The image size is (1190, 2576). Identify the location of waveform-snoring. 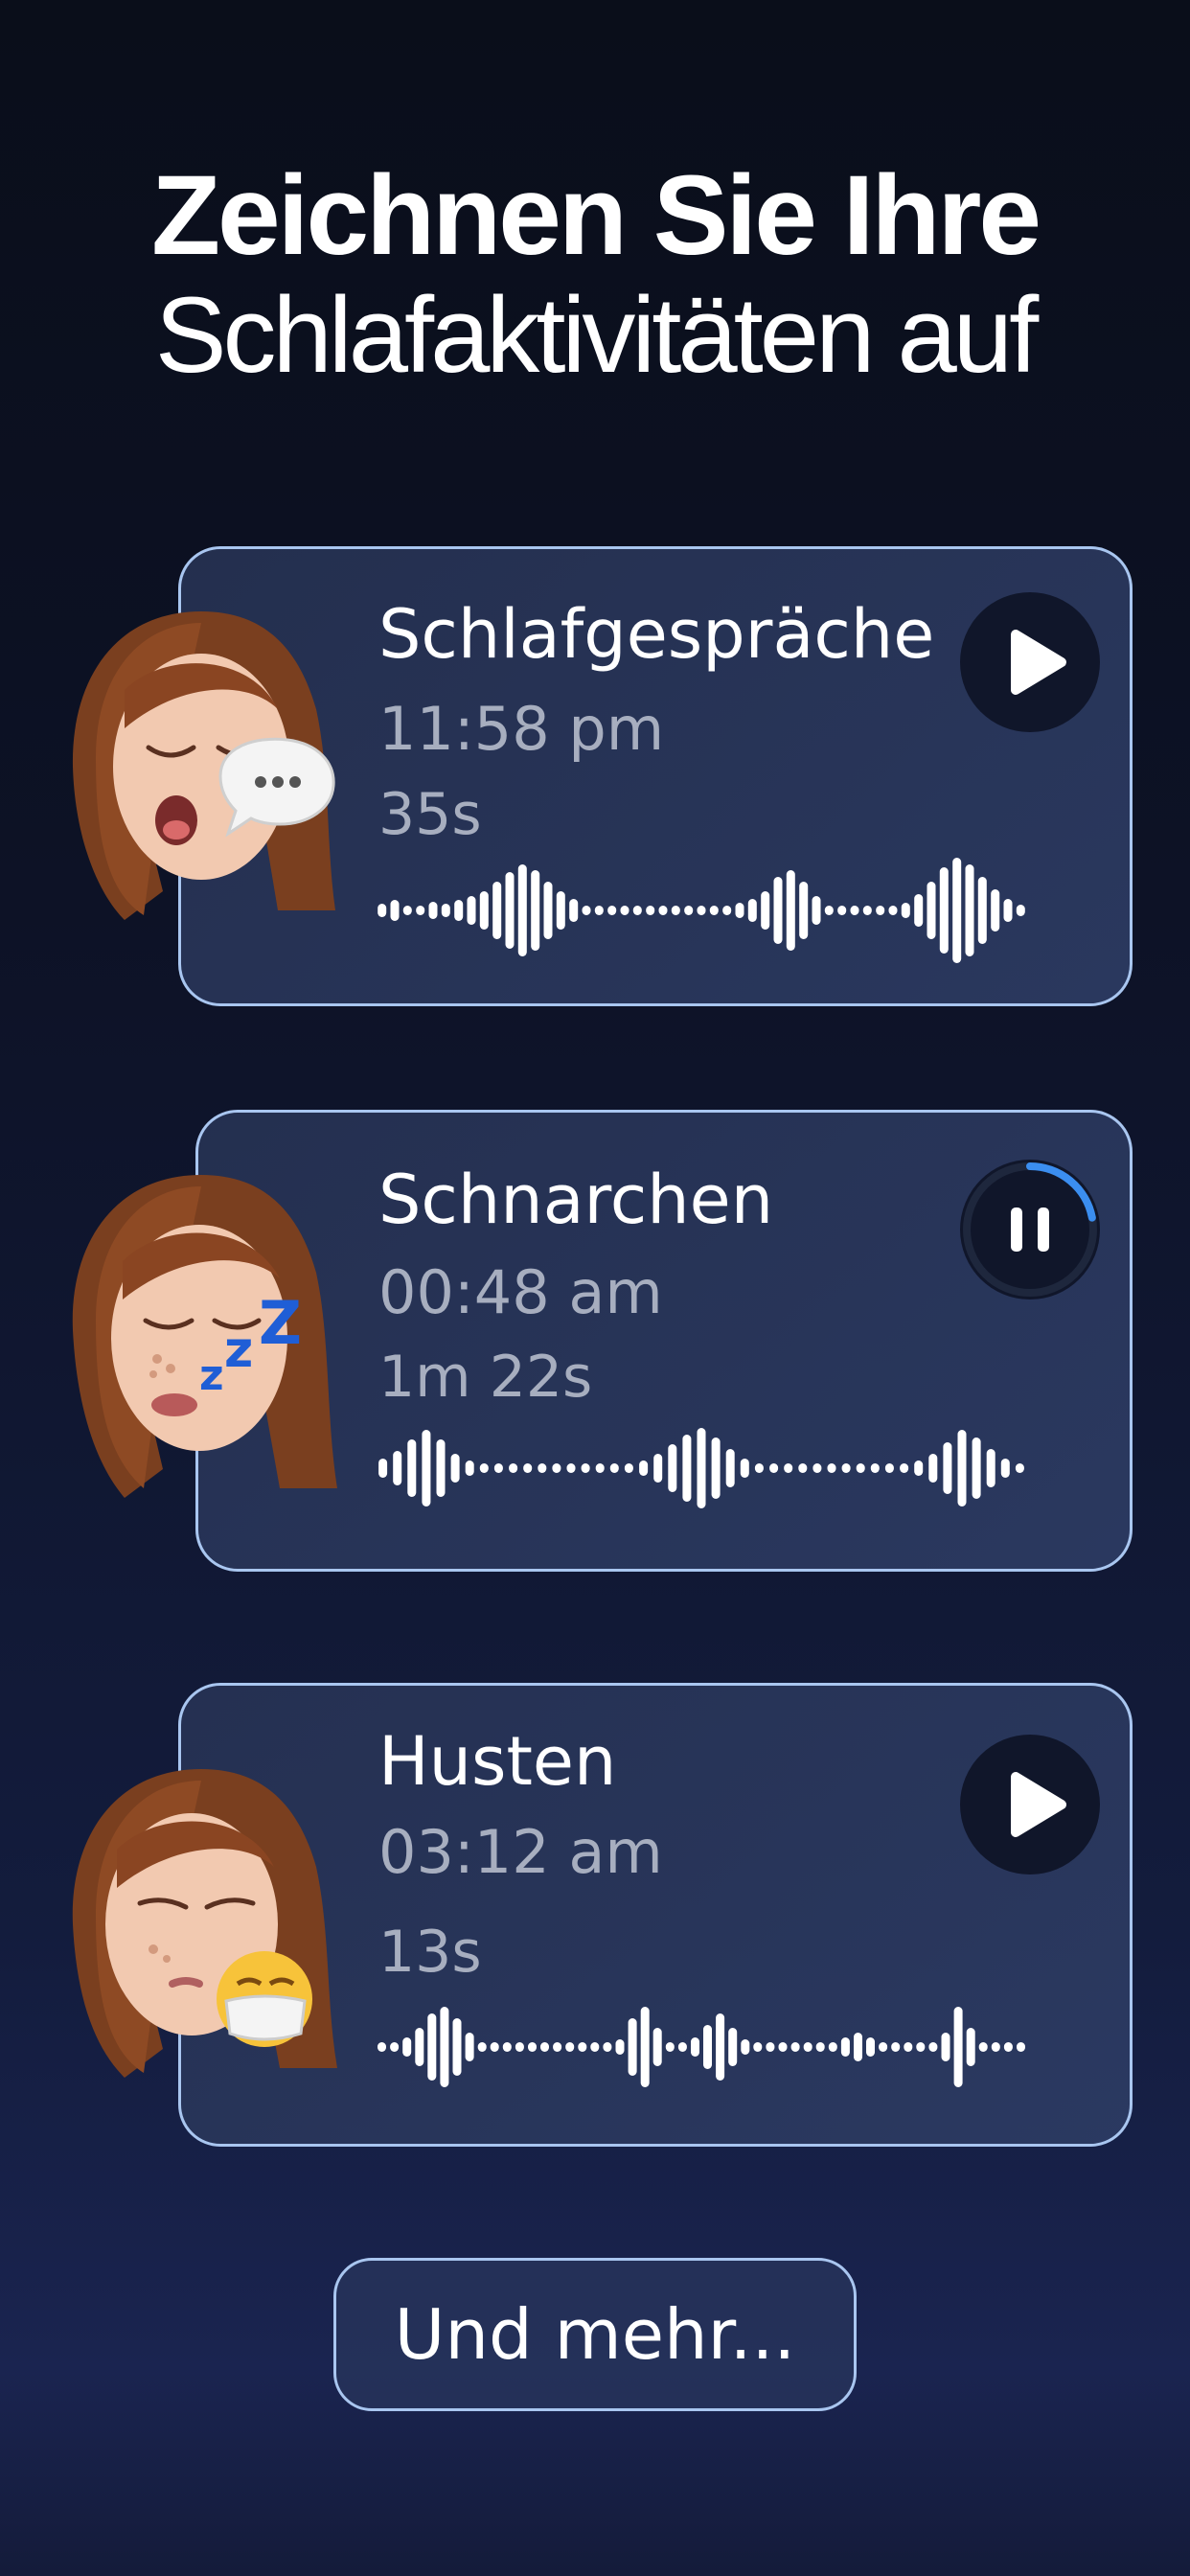
(701, 1468).